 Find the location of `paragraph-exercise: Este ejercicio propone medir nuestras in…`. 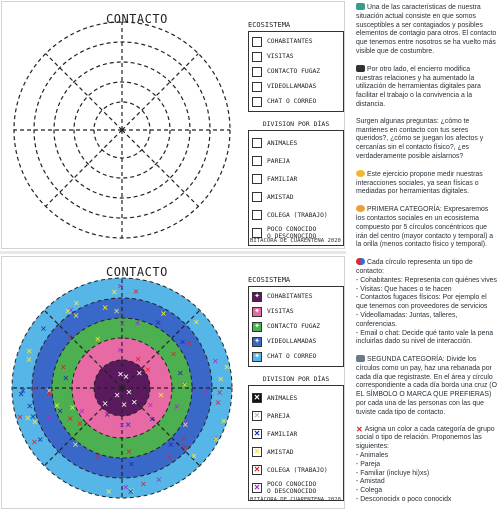

paragraph-exercise: Este ejercicio propone medir nuestras in… is located at coordinates (419, 182).